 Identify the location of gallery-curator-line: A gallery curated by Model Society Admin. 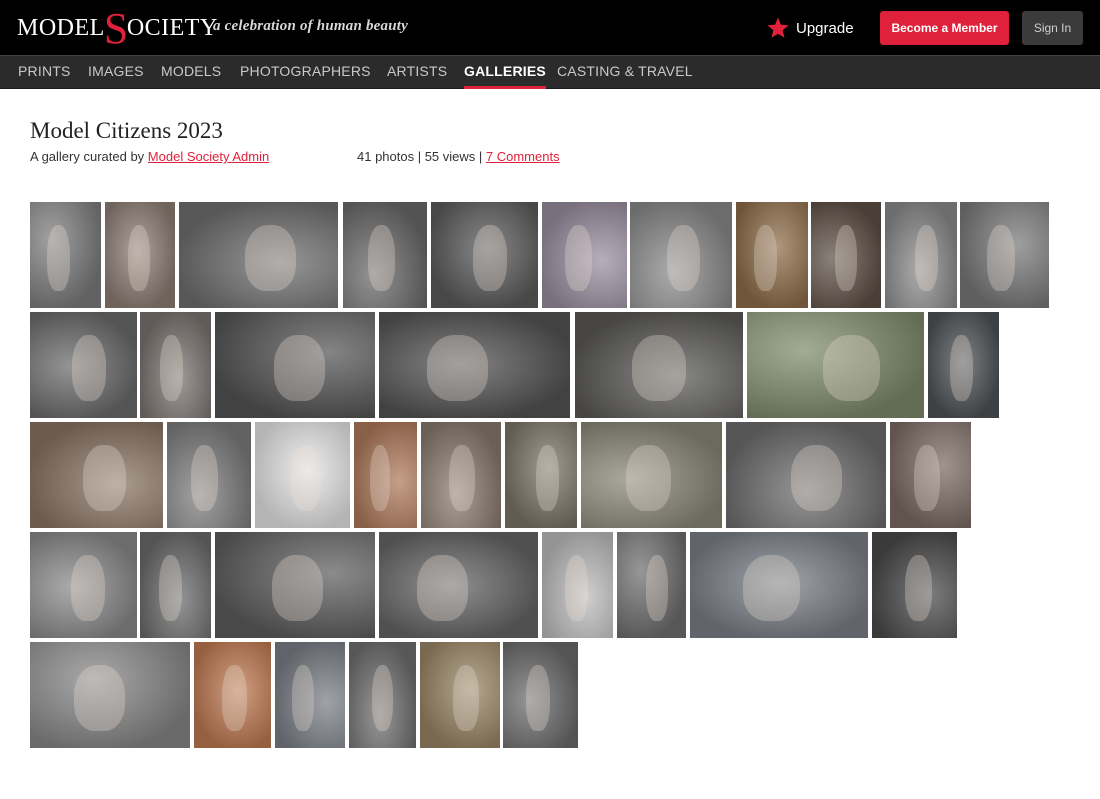
(149, 156).